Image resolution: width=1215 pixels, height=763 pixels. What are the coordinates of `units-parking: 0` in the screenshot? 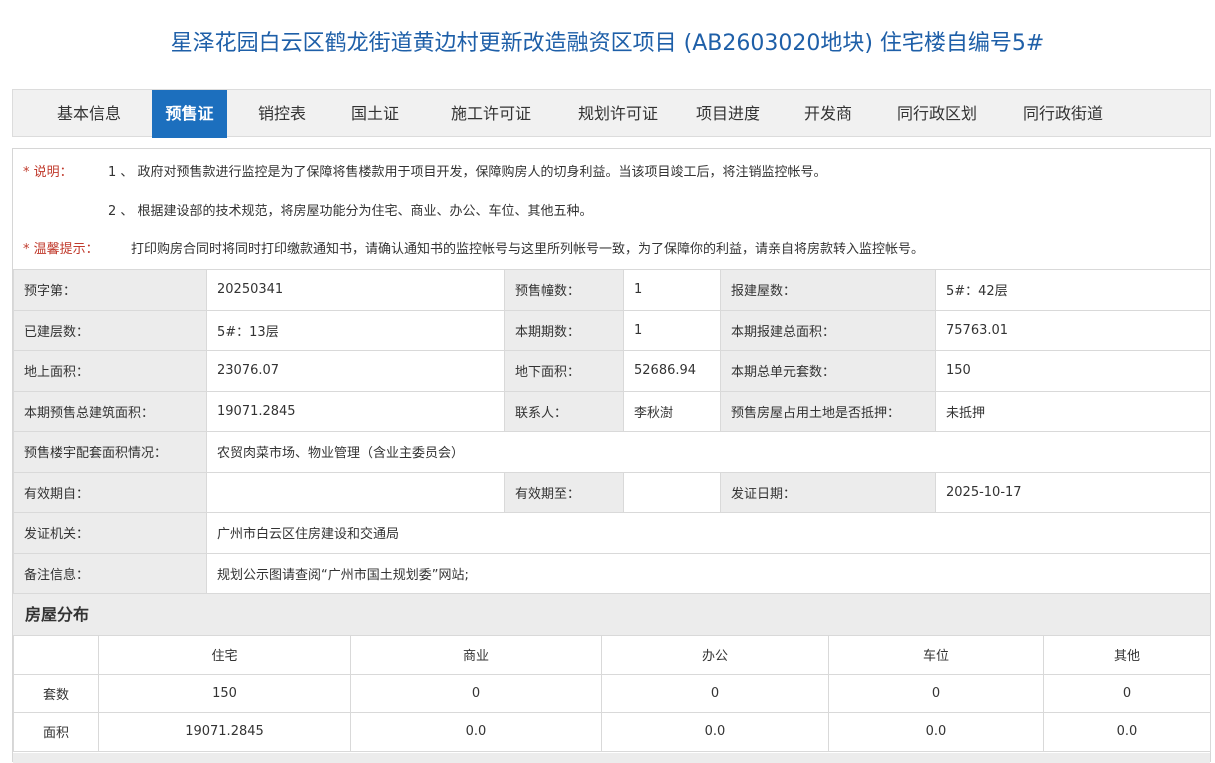 It's located at (936, 693).